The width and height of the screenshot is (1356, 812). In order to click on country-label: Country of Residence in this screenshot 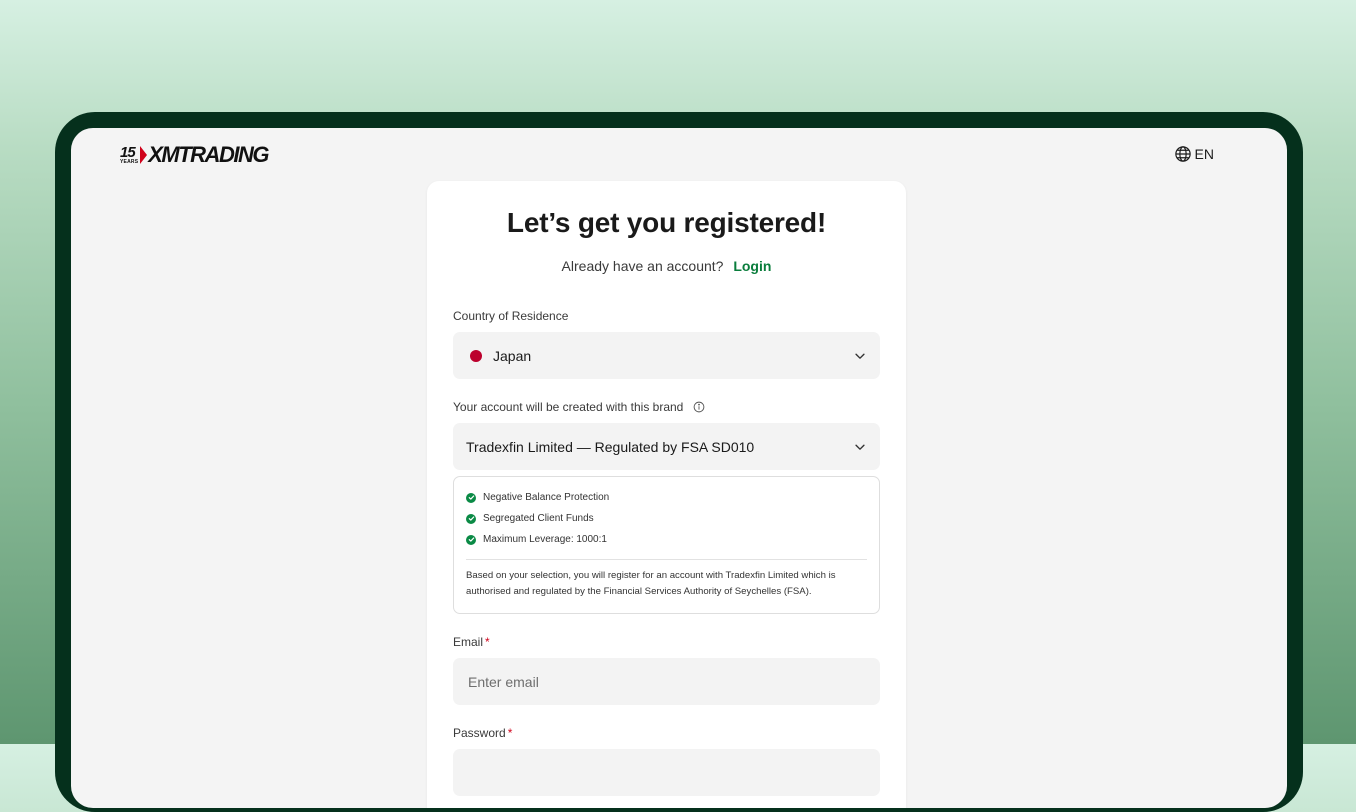, I will do `click(511, 316)`.